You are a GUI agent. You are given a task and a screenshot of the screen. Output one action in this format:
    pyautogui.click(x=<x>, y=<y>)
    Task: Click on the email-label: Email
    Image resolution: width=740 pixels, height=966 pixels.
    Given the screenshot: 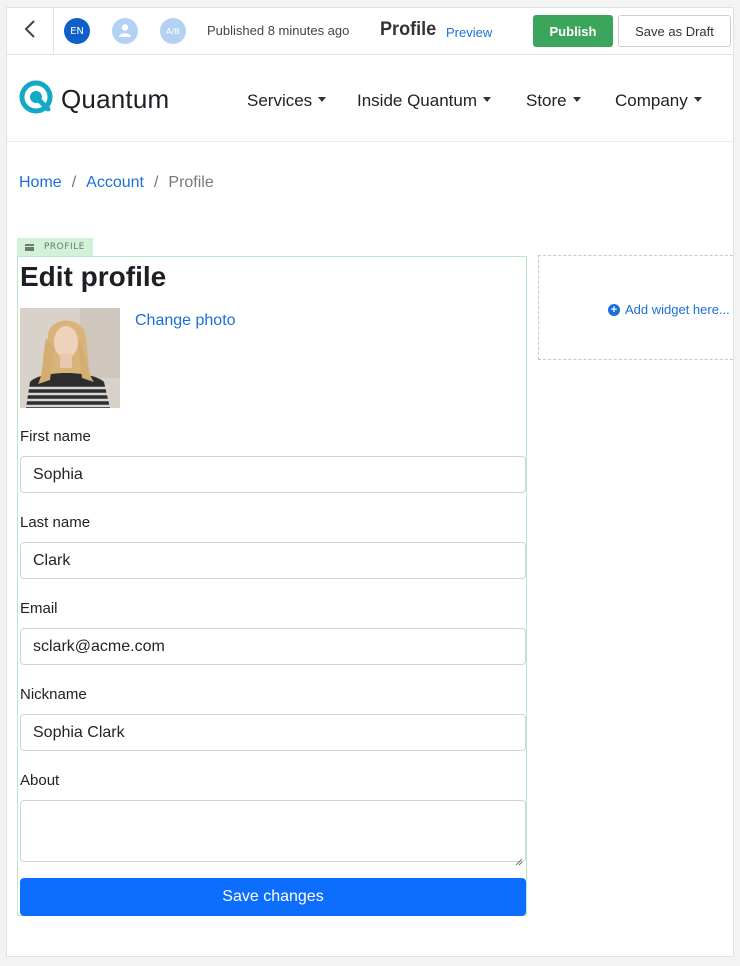 What is the action you would take?
    pyautogui.click(x=39, y=608)
    